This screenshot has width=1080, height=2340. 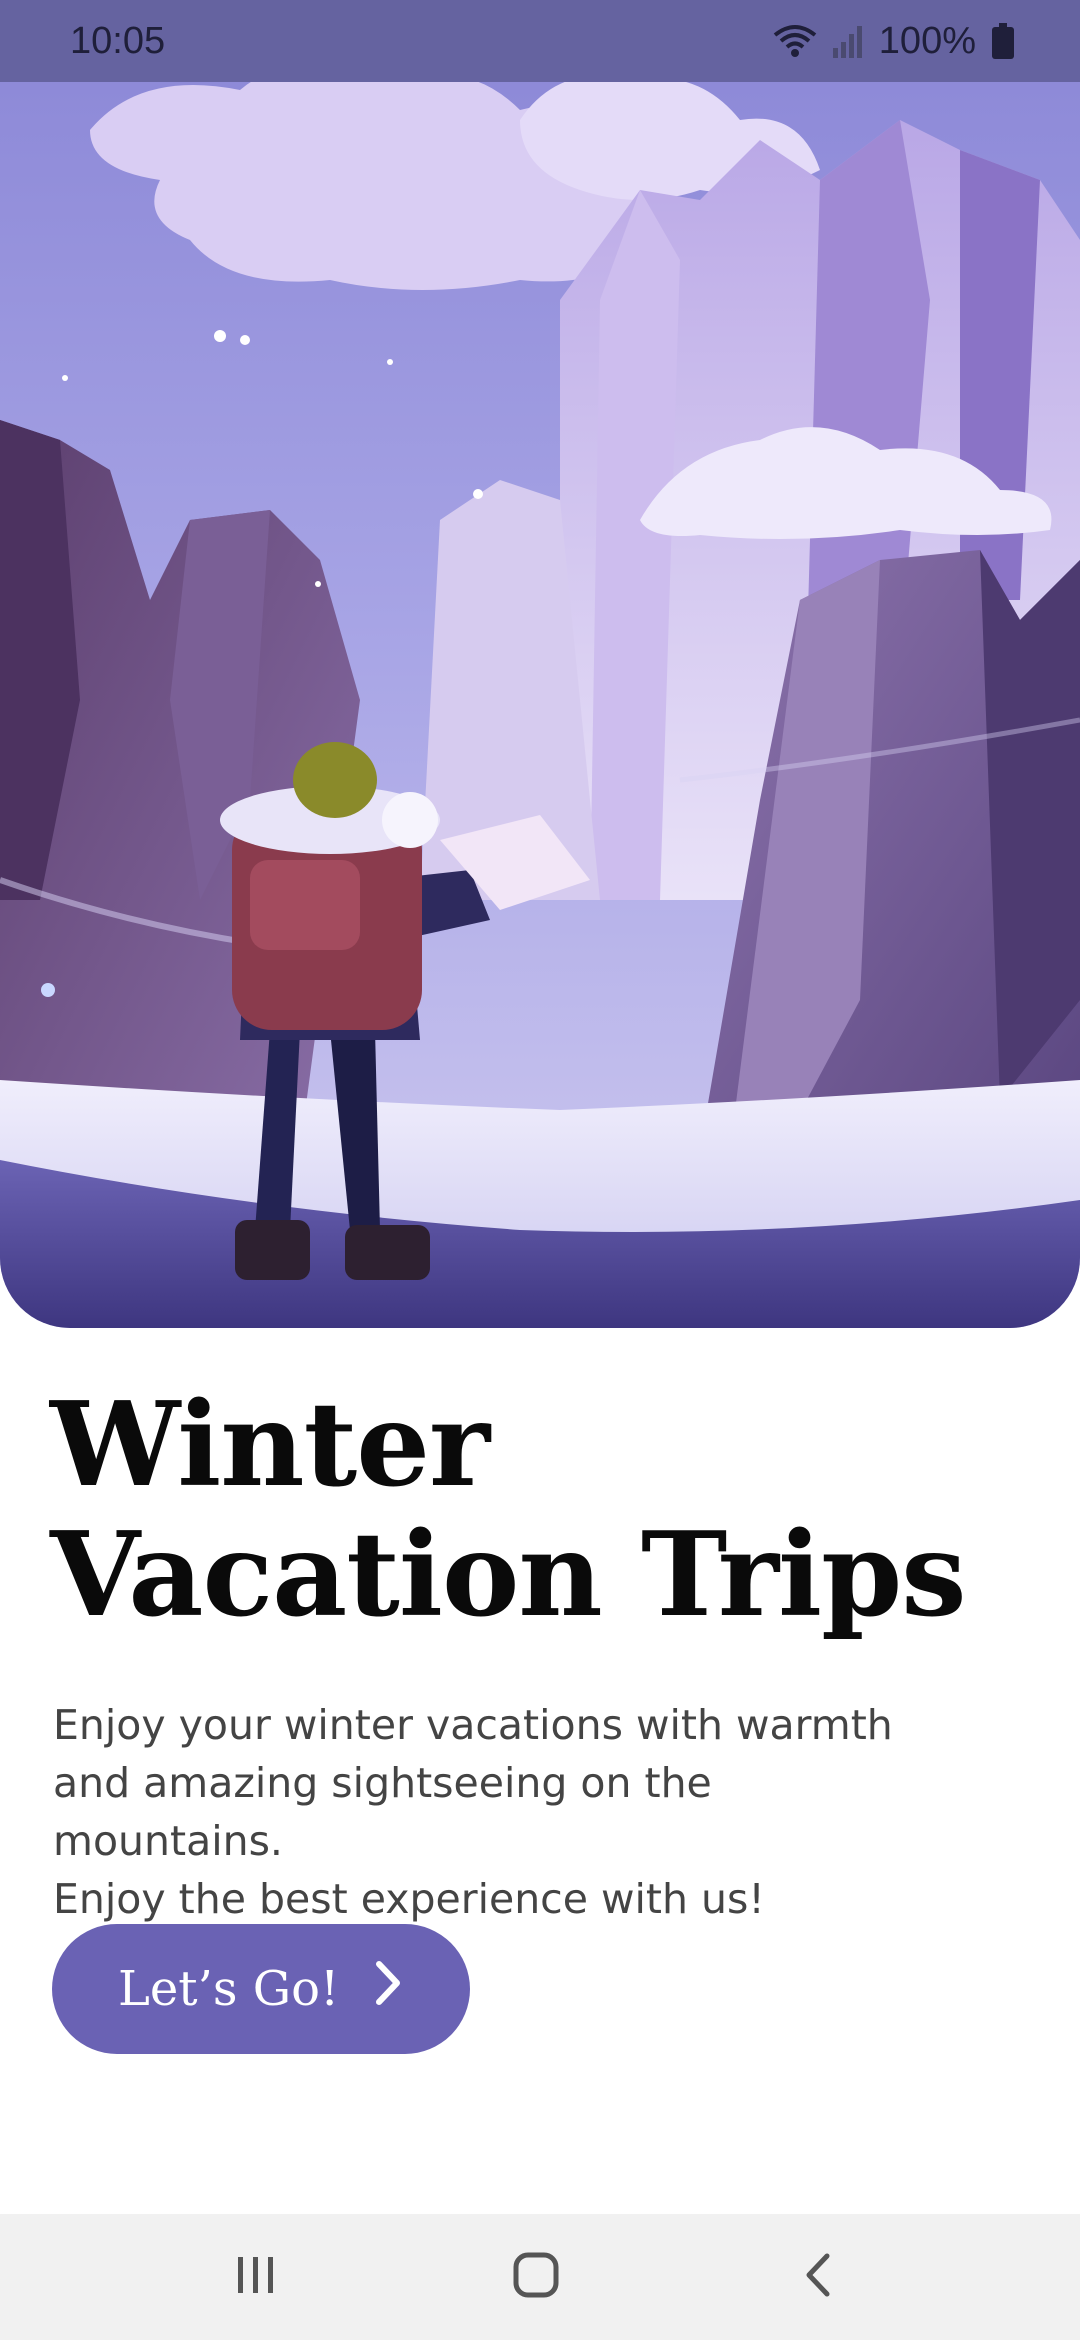 I want to click on status-icons: 100%, so click(x=893, y=41).